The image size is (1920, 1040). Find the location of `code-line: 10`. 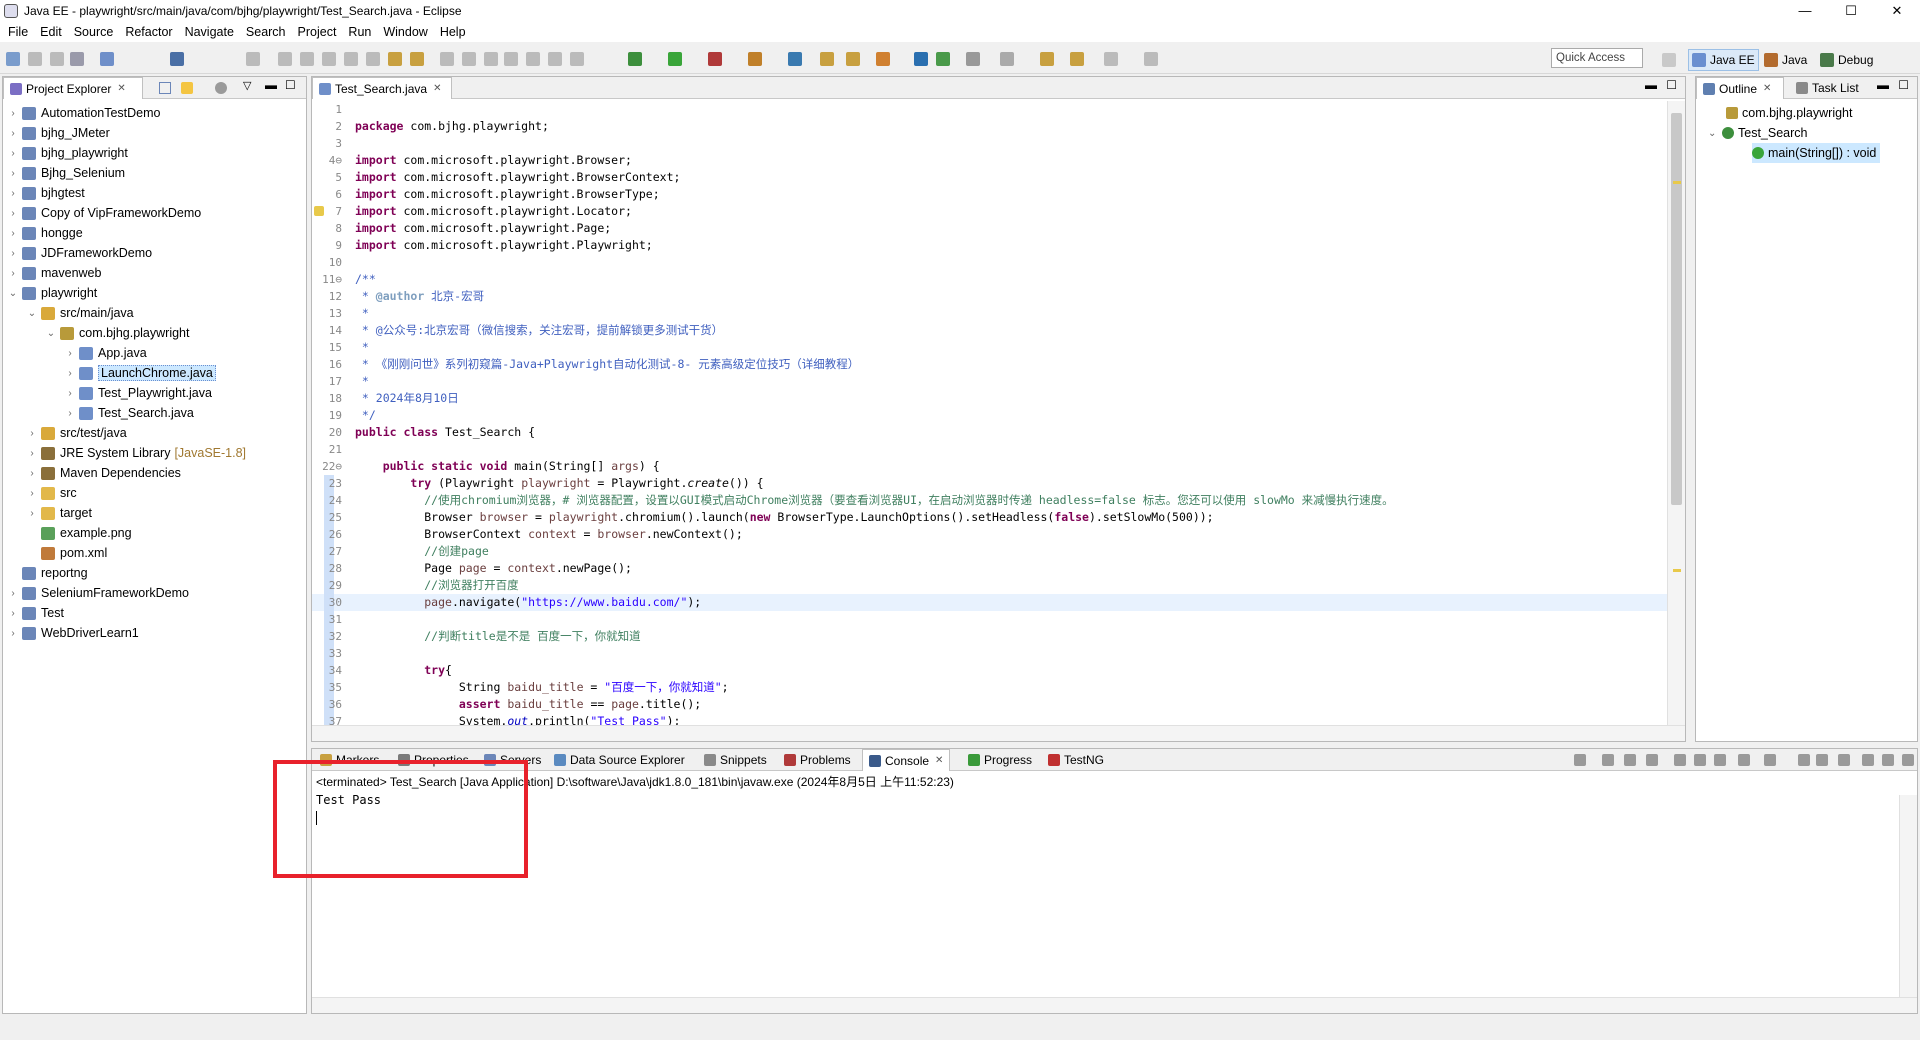

code-line: 10 is located at coordinates (989, 262).